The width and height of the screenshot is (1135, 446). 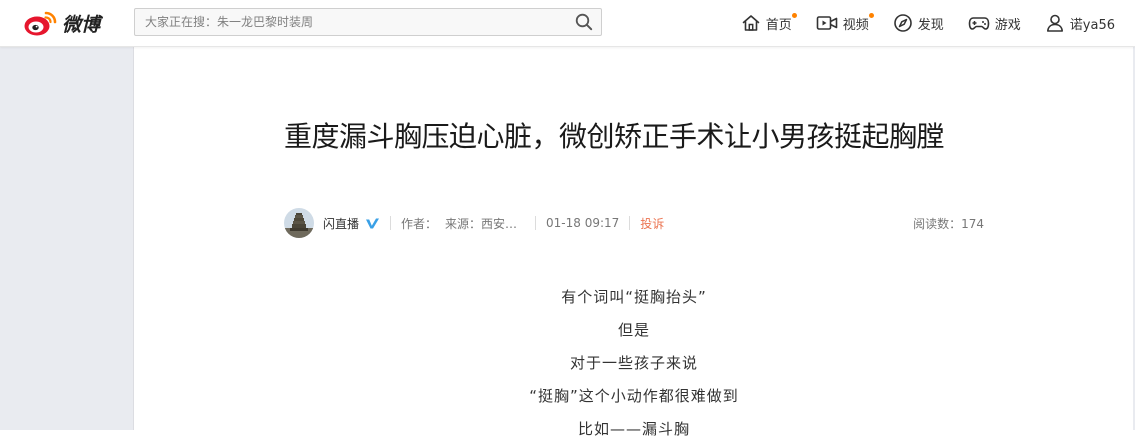 What do you see at coordinates (583, 223) in the screenshot?
I see `article-datetime: 01-18 09:17` at bounding box center [583, 223].